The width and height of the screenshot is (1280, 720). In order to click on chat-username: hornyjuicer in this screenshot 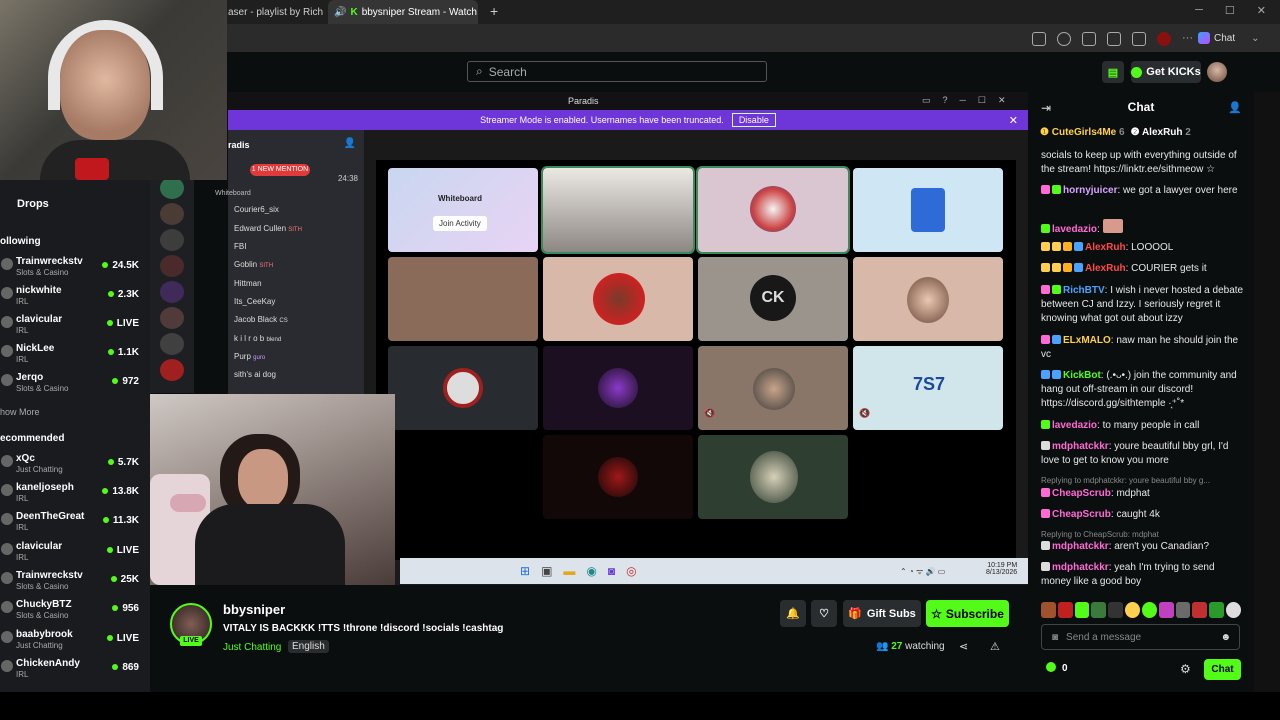, I will do `click(1090, 190)`.